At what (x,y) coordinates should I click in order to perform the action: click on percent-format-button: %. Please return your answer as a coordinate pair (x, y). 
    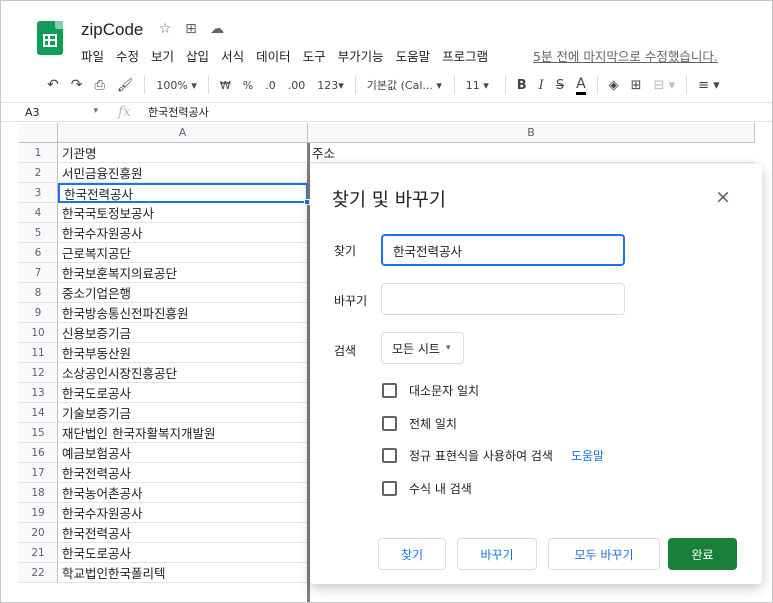
    Looking at the image, I should click on (248, 85).